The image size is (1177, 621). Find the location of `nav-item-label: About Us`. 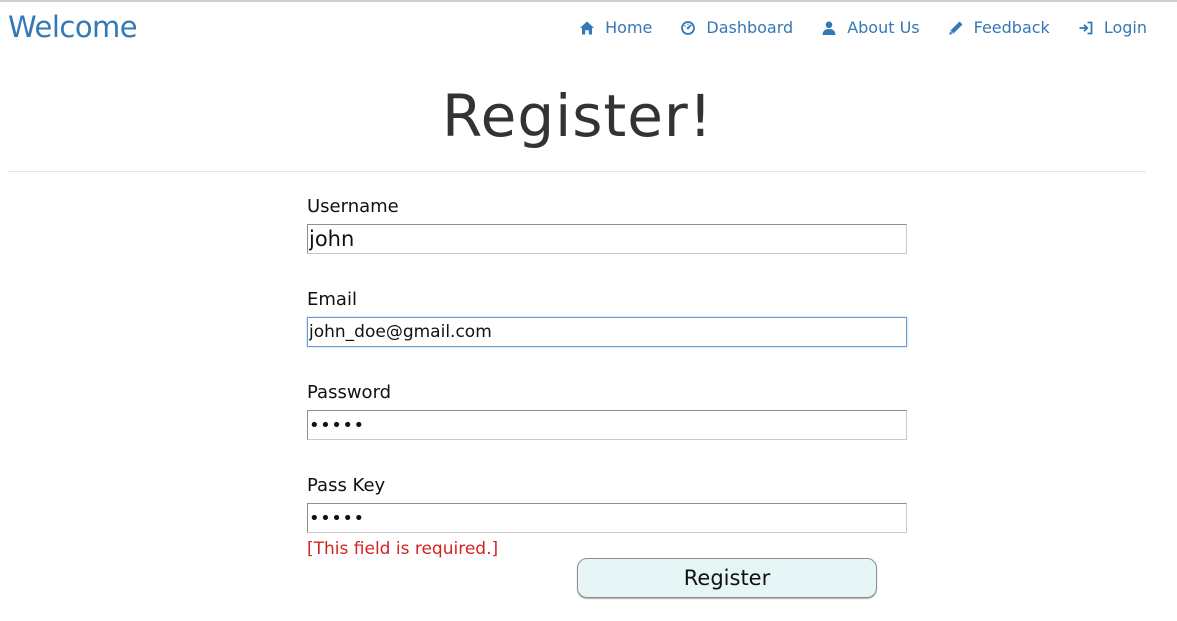

nav-item-label: About Us is located at coordinates (883, 27).